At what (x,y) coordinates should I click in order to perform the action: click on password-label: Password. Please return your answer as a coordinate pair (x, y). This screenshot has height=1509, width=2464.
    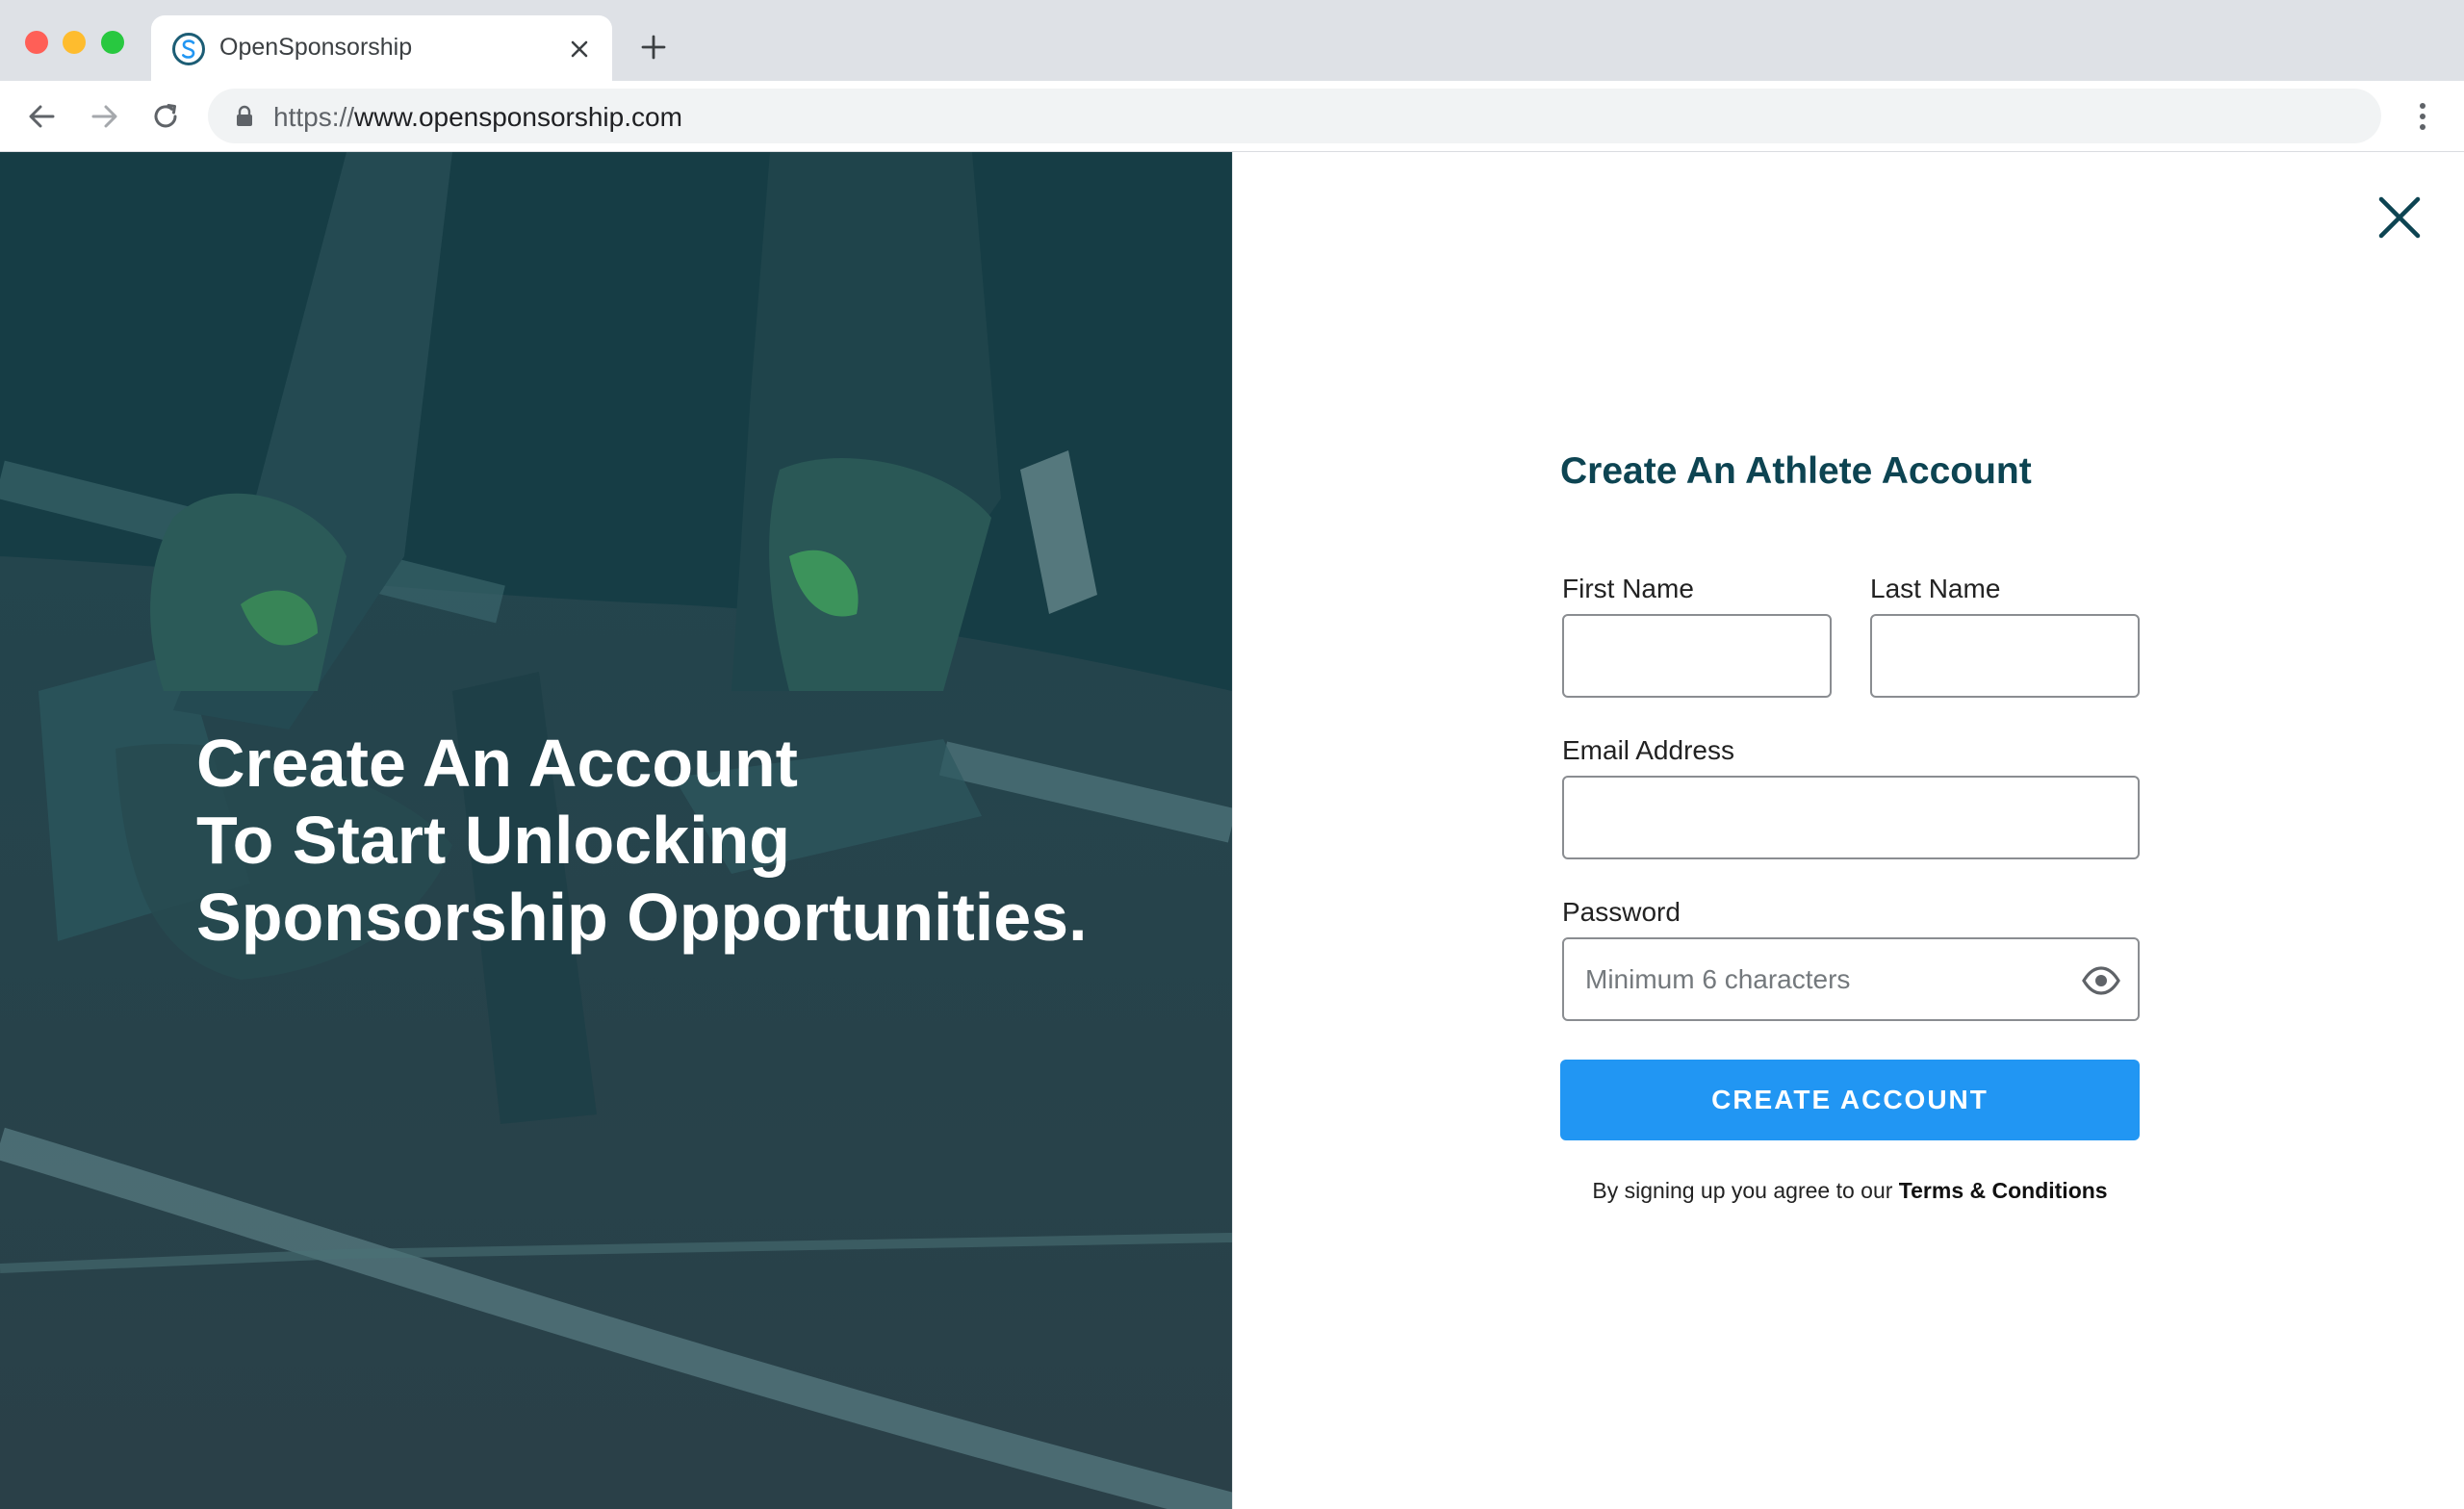
    Looking at the image, I should click on (1621, 912).